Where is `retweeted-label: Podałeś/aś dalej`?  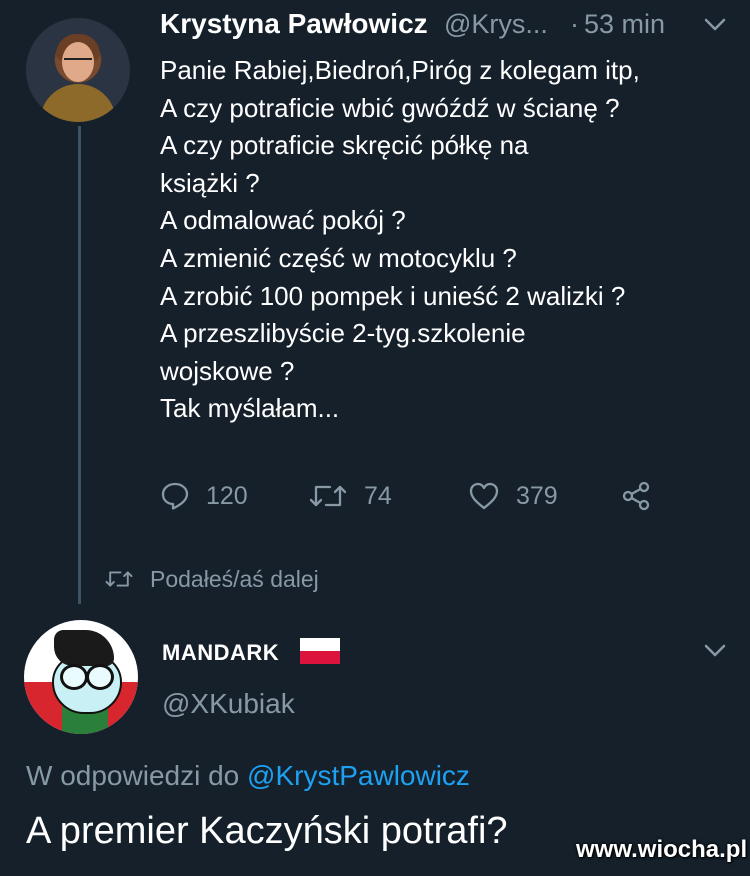
retweeted-label: Podałeś/aś dalej is located at coordinates (234, 578).